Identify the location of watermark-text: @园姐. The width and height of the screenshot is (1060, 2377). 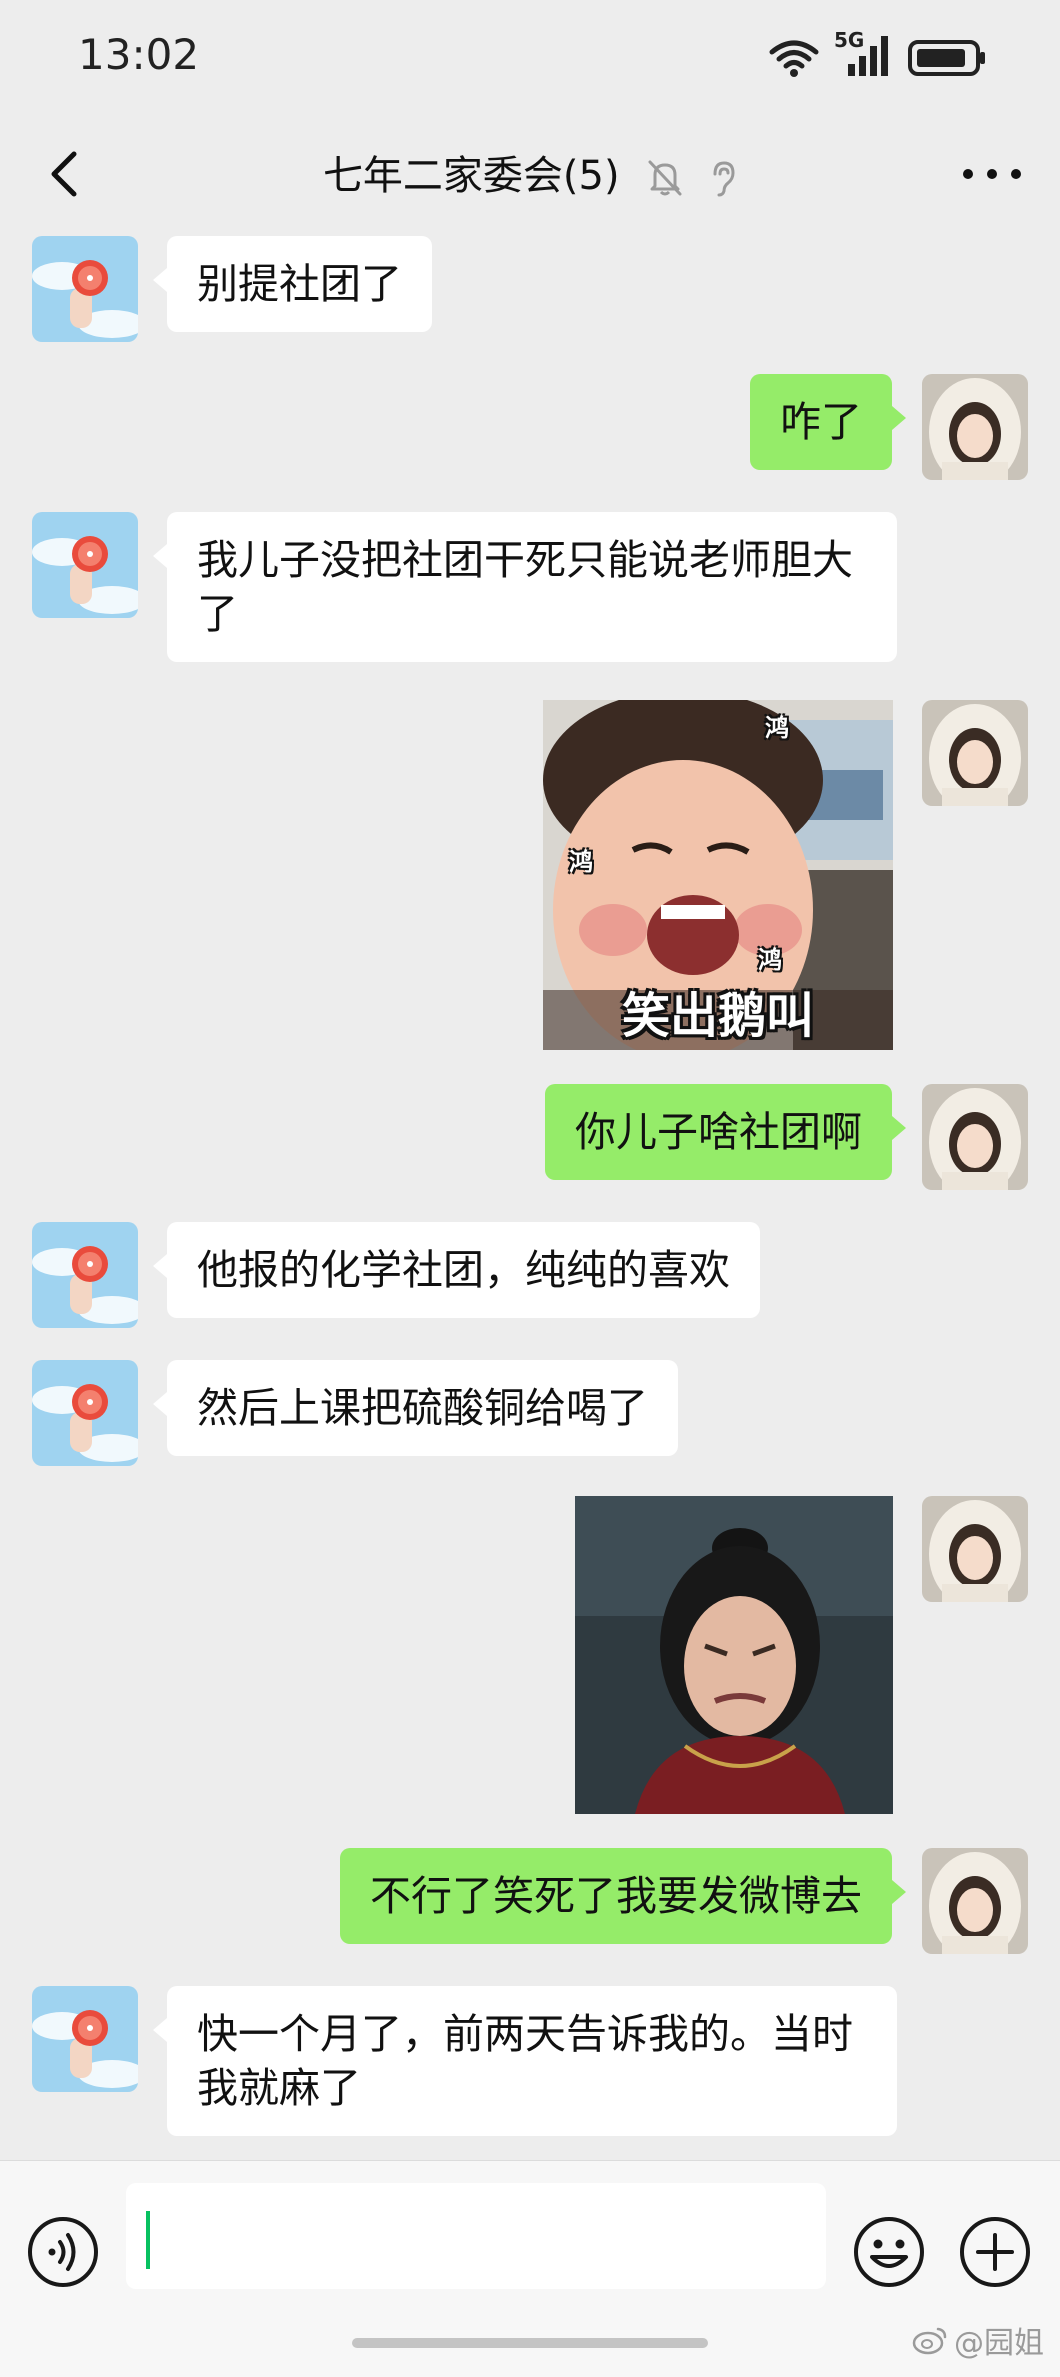
(999, 2343).